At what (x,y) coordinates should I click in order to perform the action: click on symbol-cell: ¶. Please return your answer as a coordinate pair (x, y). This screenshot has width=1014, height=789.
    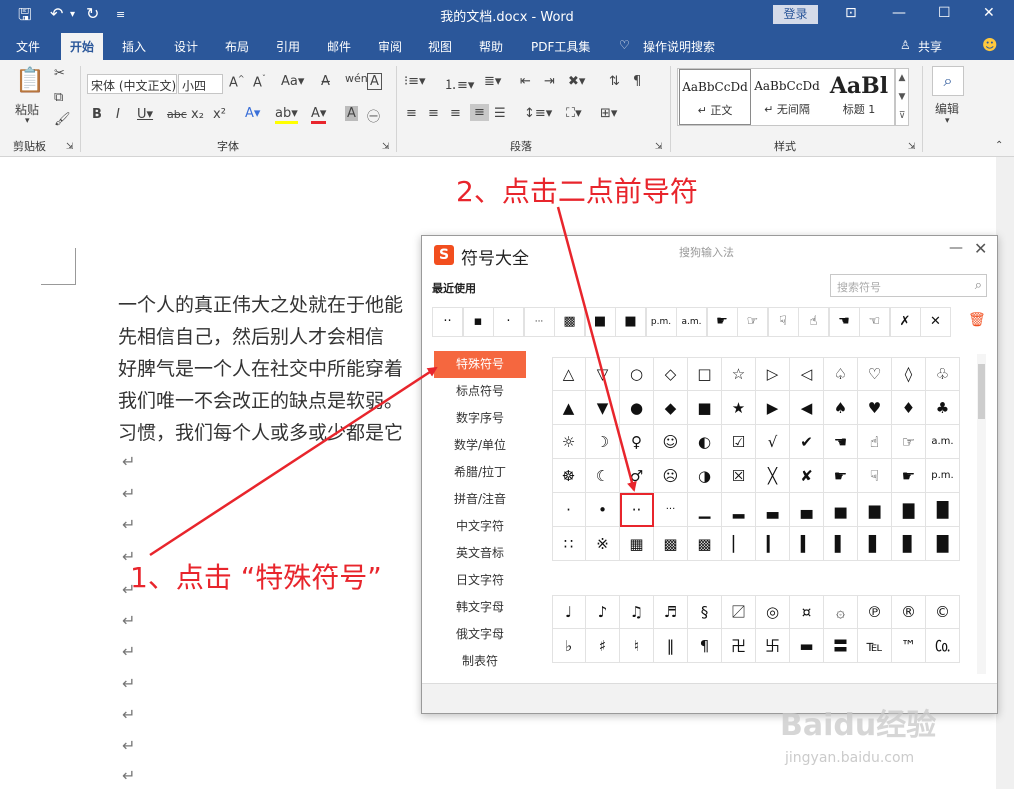
    Looking at the image, I should click on (705, 646).